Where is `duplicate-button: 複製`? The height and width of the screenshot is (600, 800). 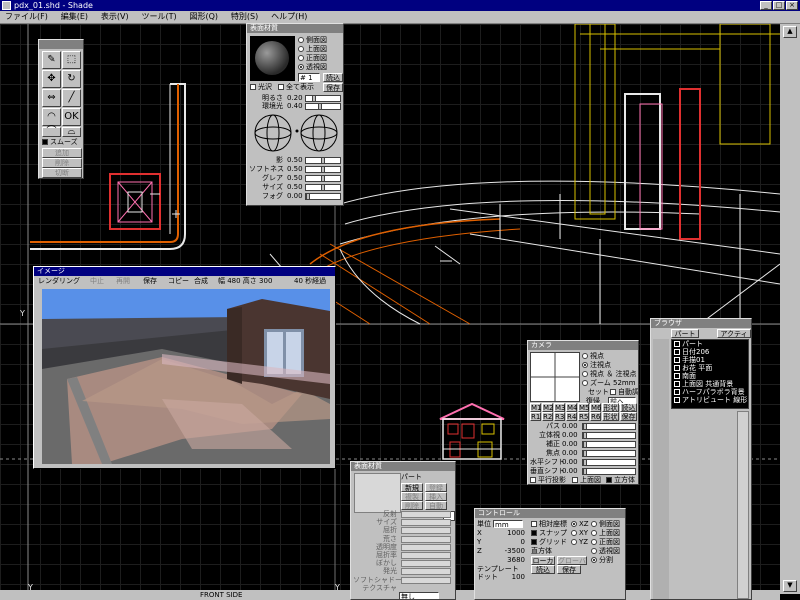 duplicate-button: 複製 is located at coordinates (412, 496).